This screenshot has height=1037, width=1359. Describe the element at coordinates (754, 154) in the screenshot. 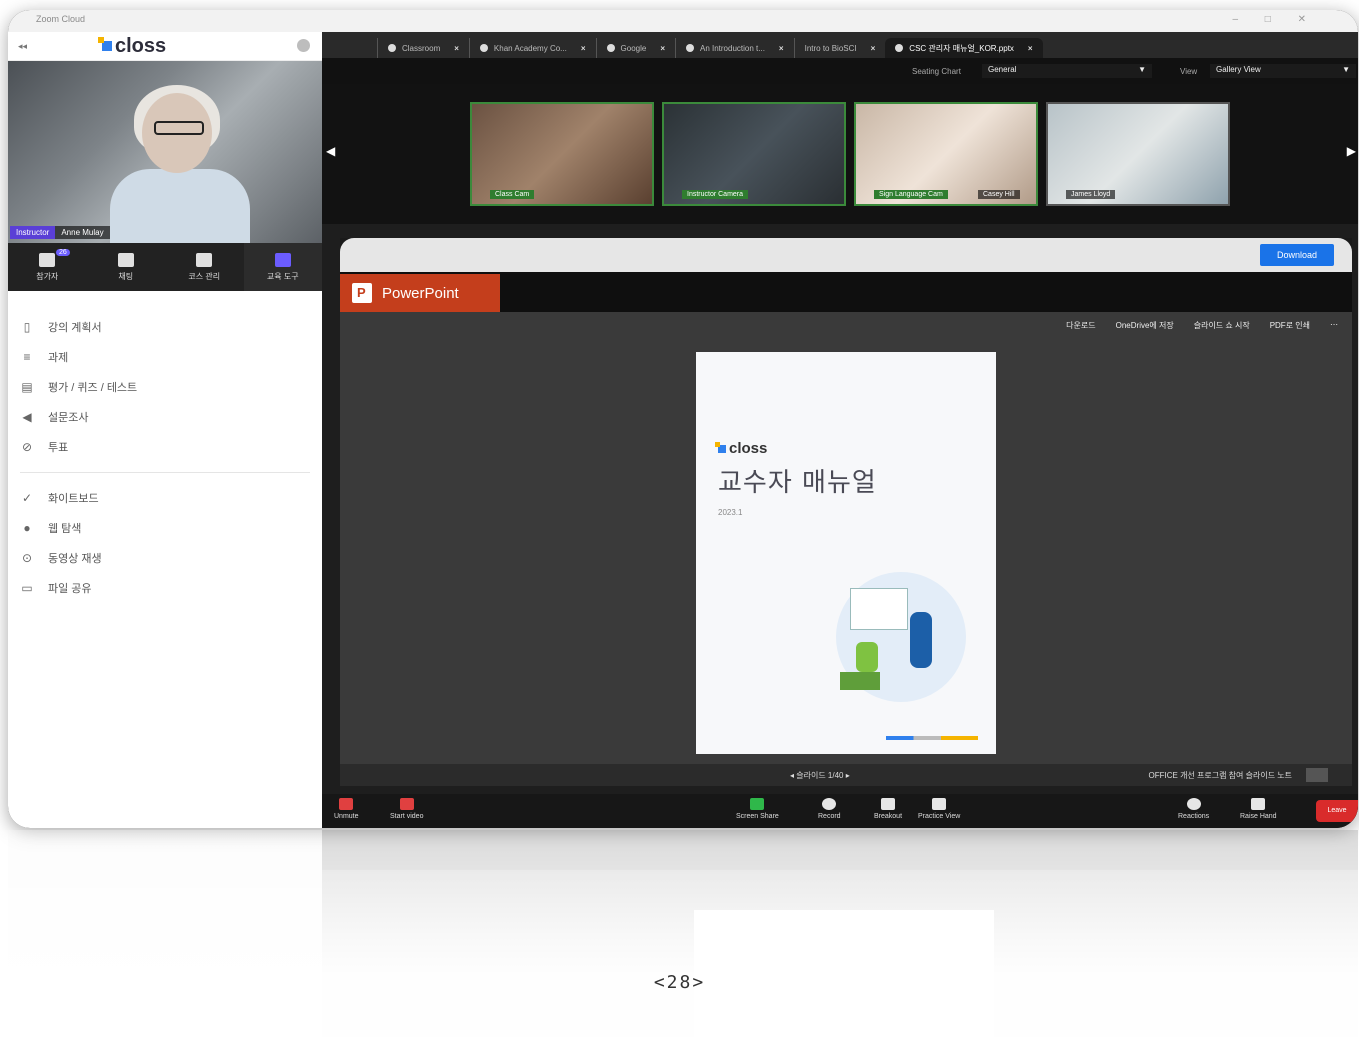

I see `video-tile: Instructor Camera` at that location.